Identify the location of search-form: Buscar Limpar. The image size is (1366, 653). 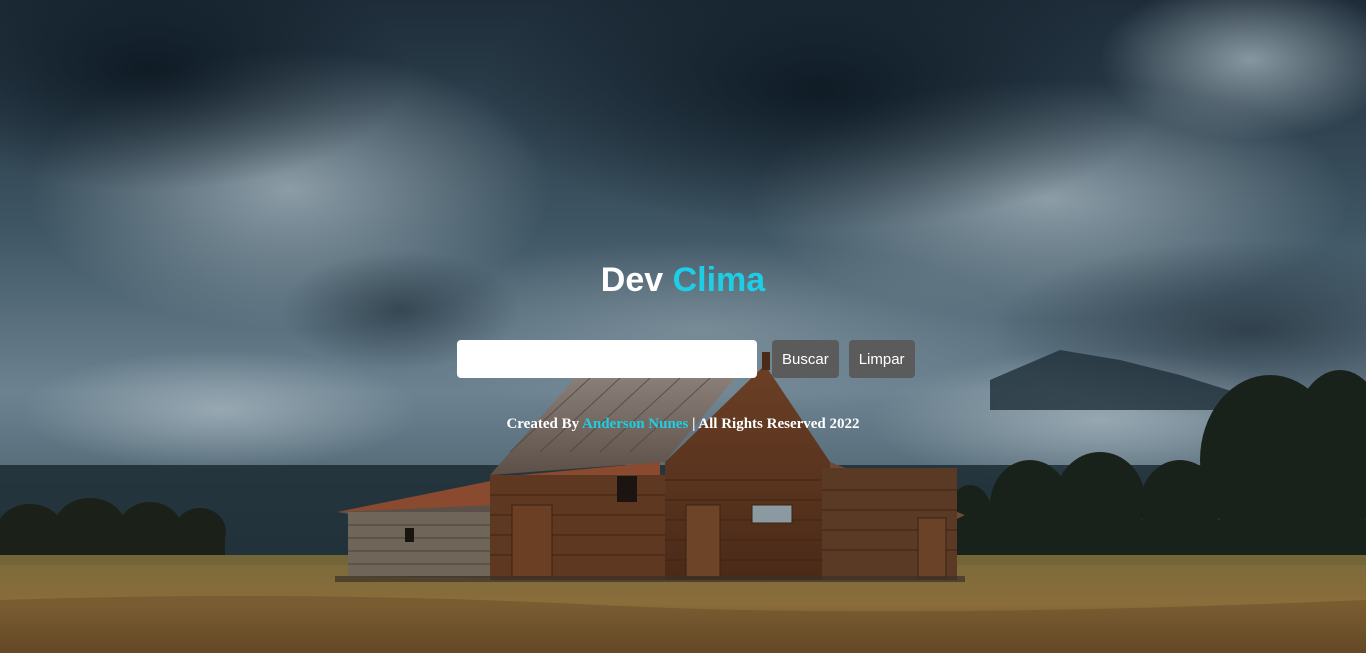
(686, 359).